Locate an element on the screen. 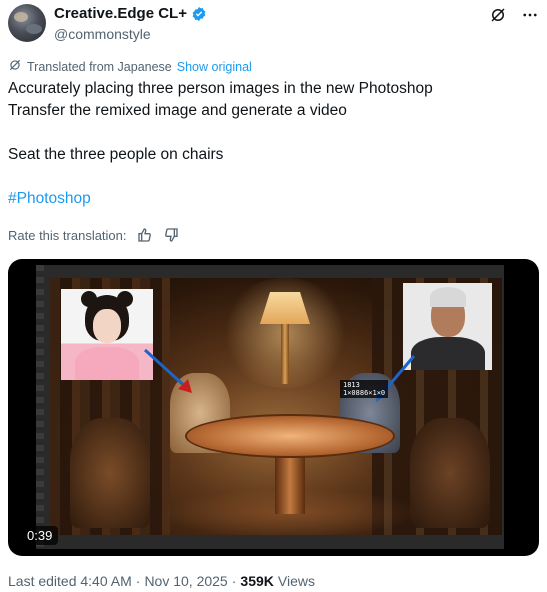  hashtag-link: #Photoshop is located at coordinates (49, 198).